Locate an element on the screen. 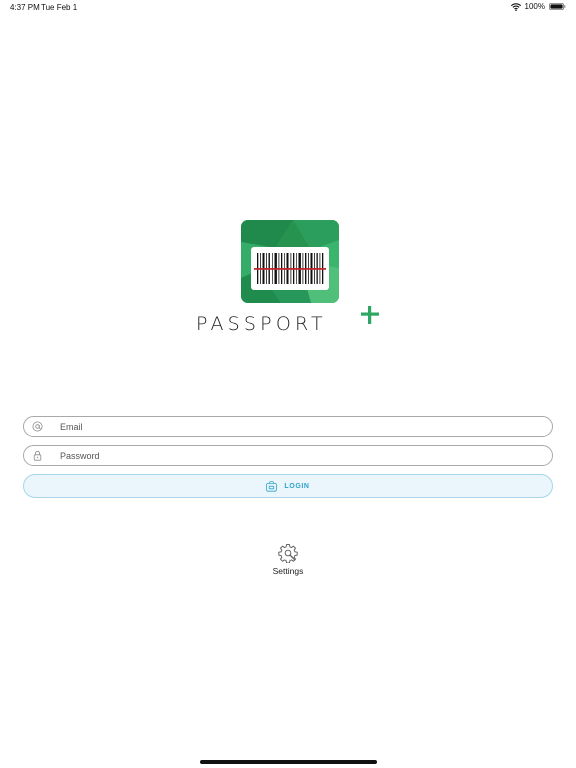 Image resolution: width=576 pixels, height=768 pixels. battery-icon is located at coordinates (557, 6).